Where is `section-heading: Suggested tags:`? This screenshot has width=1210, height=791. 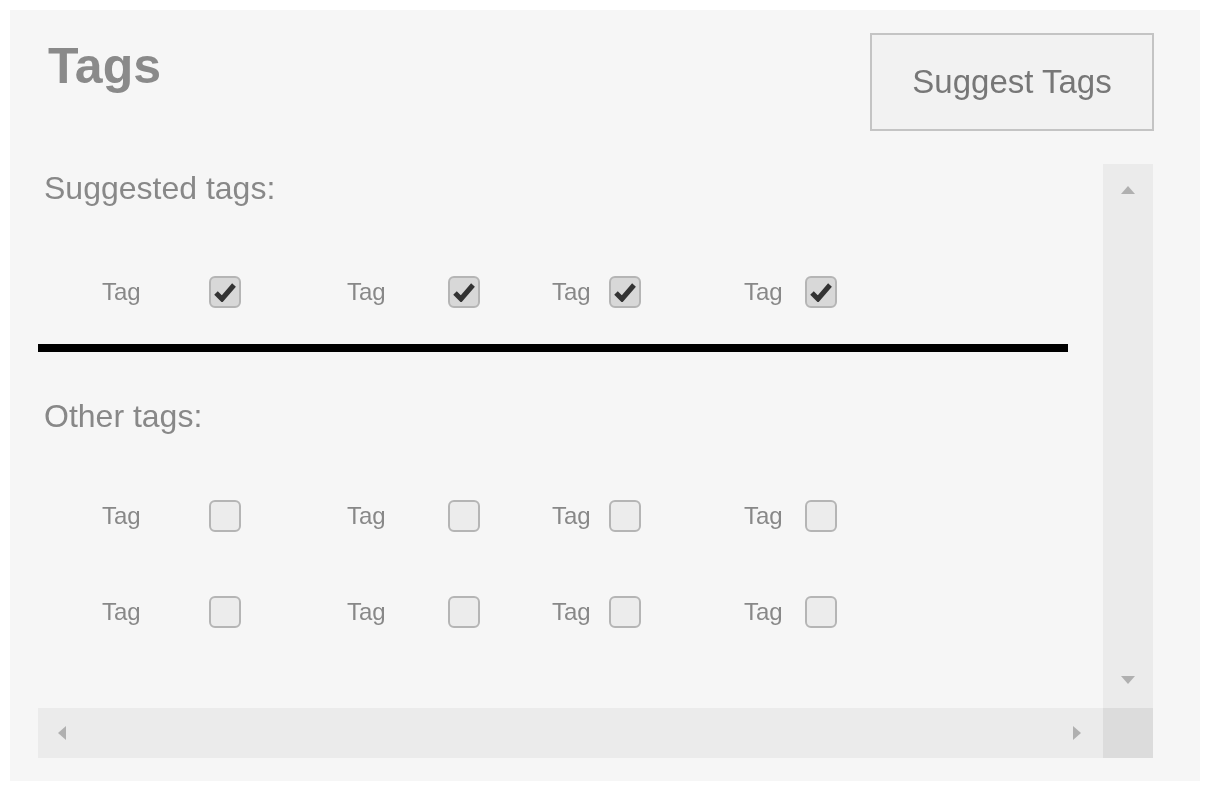
section-heading: Suggested tags: is located at coordinates (160, 188).